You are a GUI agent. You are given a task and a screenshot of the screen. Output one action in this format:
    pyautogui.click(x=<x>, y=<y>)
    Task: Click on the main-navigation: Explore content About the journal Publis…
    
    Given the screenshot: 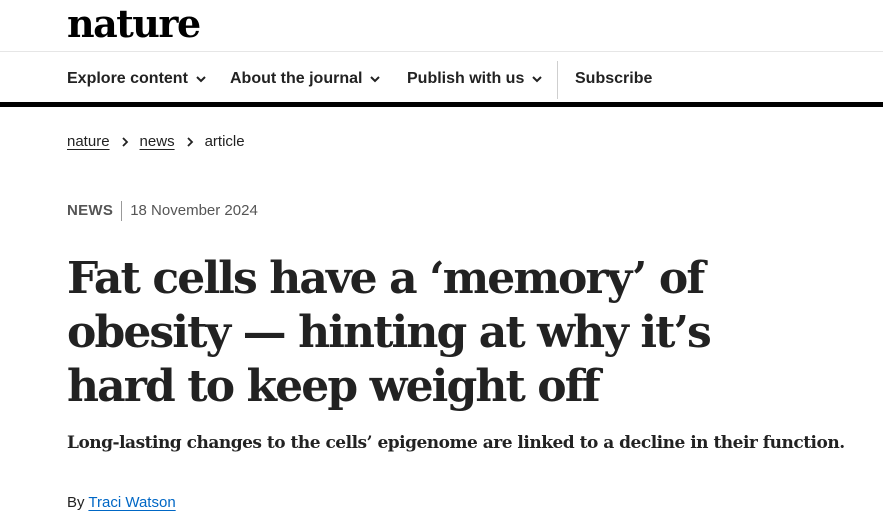 What is the action you would take?
    pyautogui.click(x=441, y=80)
    